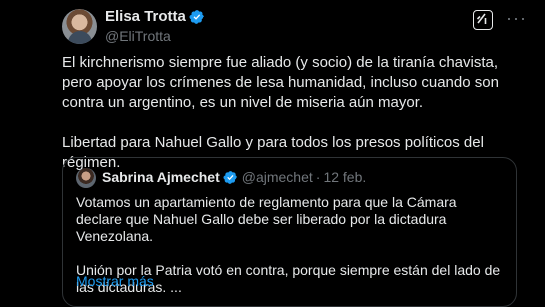  What do you see at coordinates (145, 16) in the screenshot?
I see `author-name: Elisa Trotta` at bounding box center [145, 16].